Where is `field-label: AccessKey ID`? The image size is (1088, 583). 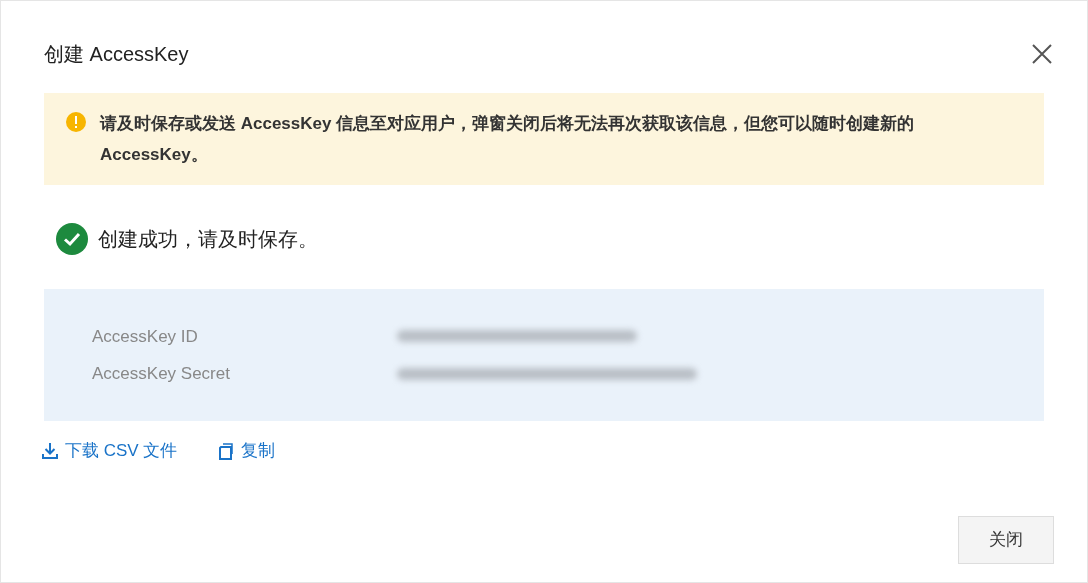
field-label: AccessKey ID is located at coordinates (145, 336).